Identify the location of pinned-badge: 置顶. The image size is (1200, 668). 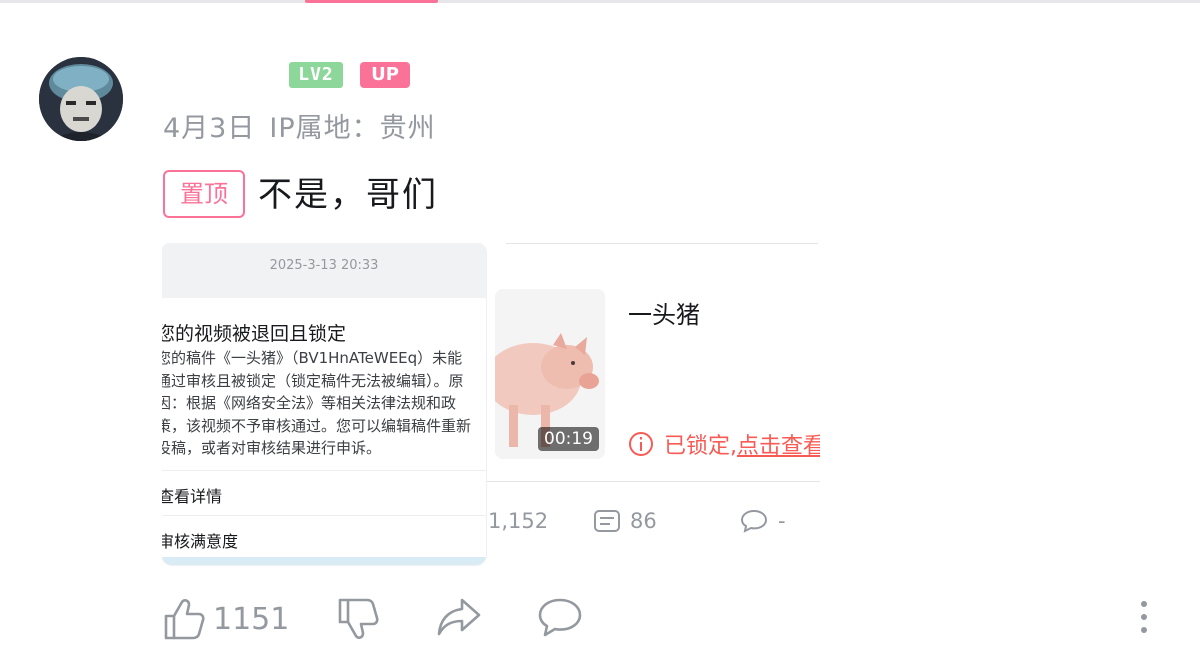
(204, 194).